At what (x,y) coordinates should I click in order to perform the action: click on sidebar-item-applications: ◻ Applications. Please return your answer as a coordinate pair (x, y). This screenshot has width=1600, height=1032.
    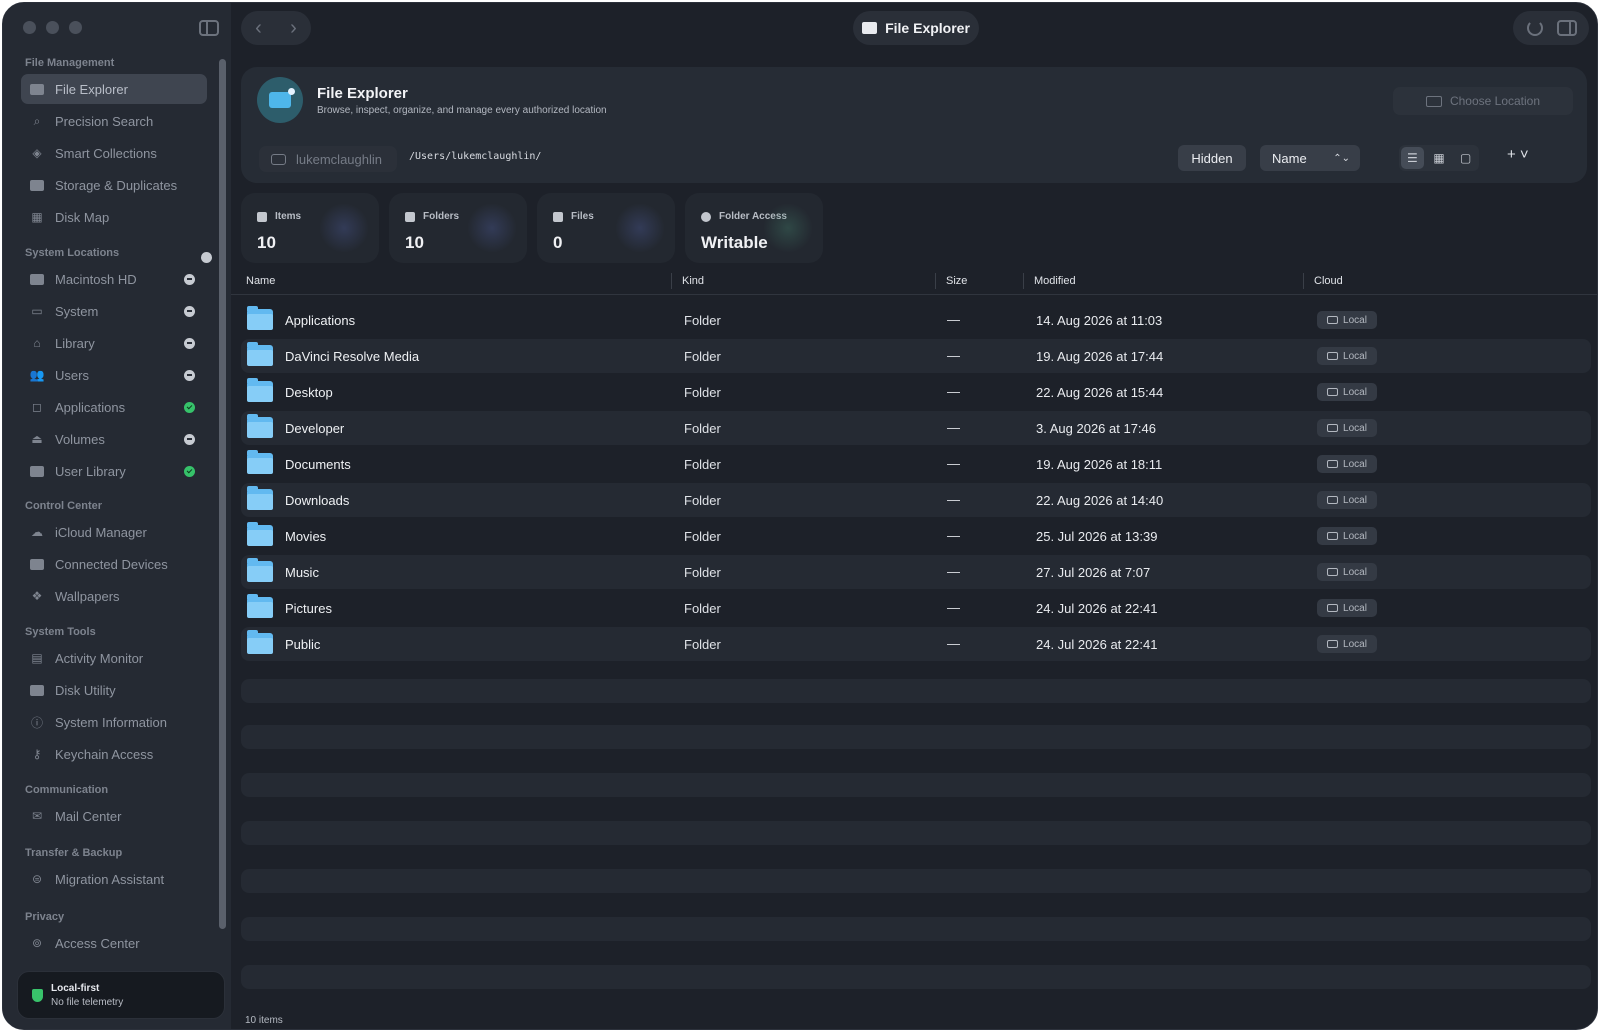
    Looking at the image, I should click on (114, 407).